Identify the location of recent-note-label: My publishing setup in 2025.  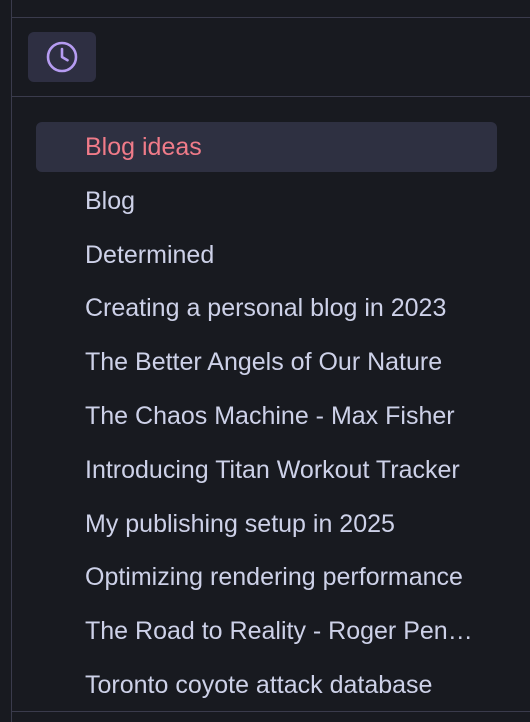
(240, 523).